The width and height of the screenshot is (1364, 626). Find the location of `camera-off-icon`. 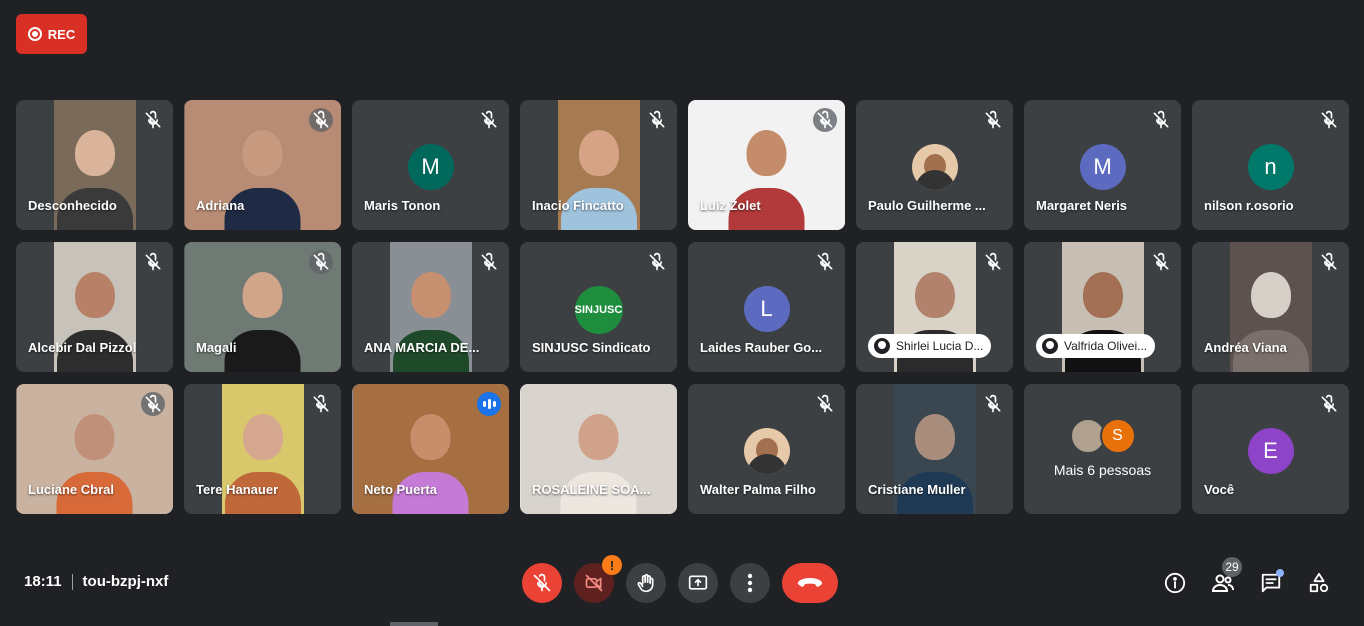

camera-off-icon is located at coordinates (594, 583).